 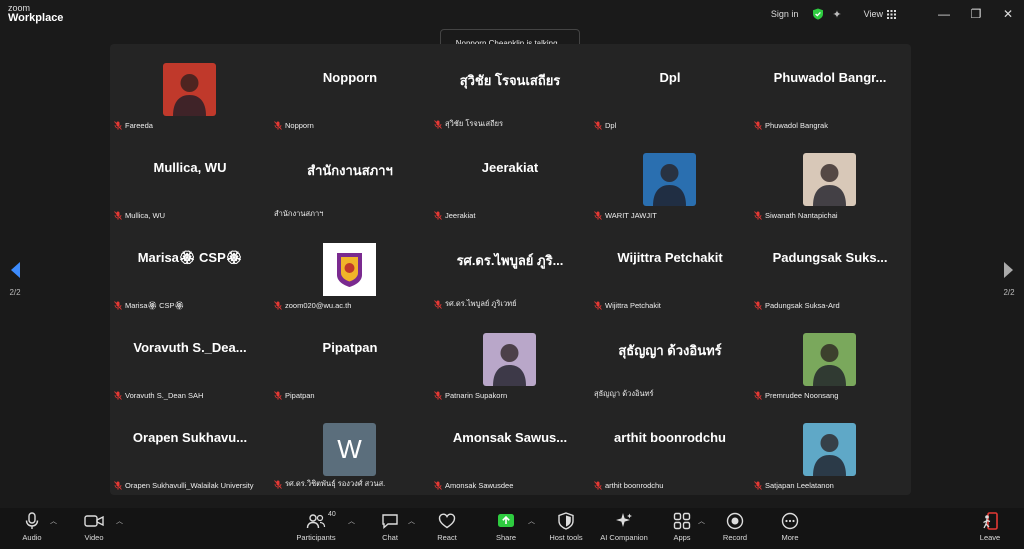 What do you see at coordinates (506, 527) in the screenshot?
I see `share-button: Share` at bounding box center [506, 527].